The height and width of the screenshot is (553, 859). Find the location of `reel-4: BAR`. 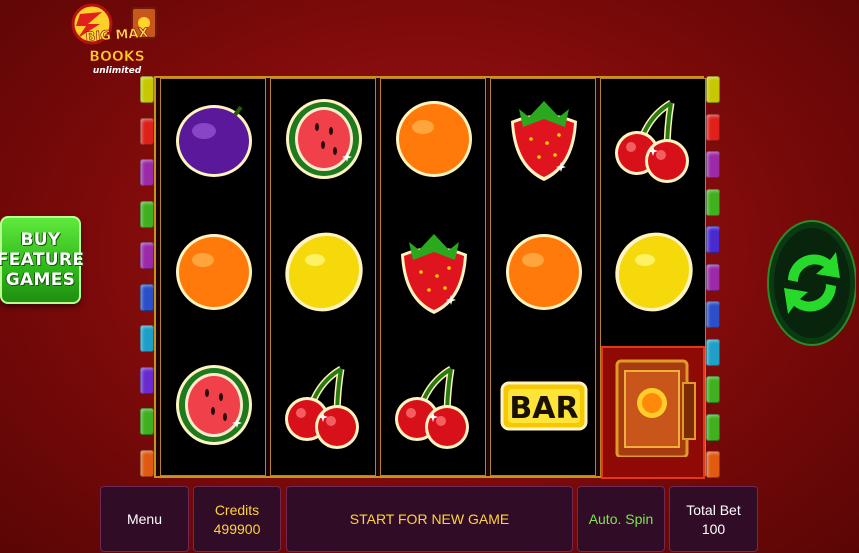

reel-4: BAR is located at coordinates (543, 277).